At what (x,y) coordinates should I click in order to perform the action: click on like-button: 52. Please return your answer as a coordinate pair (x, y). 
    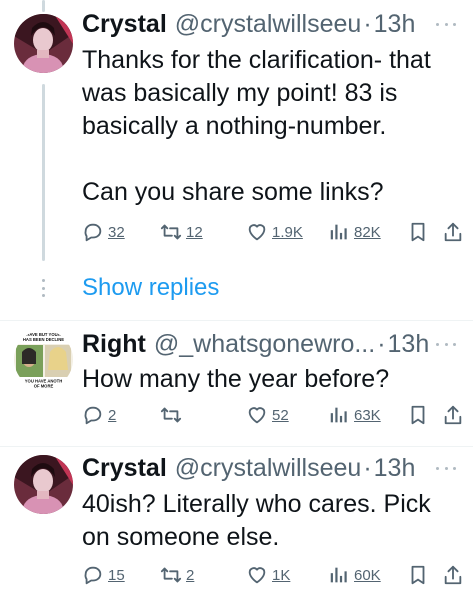
    Looking at the image, I should click on (267, 415).